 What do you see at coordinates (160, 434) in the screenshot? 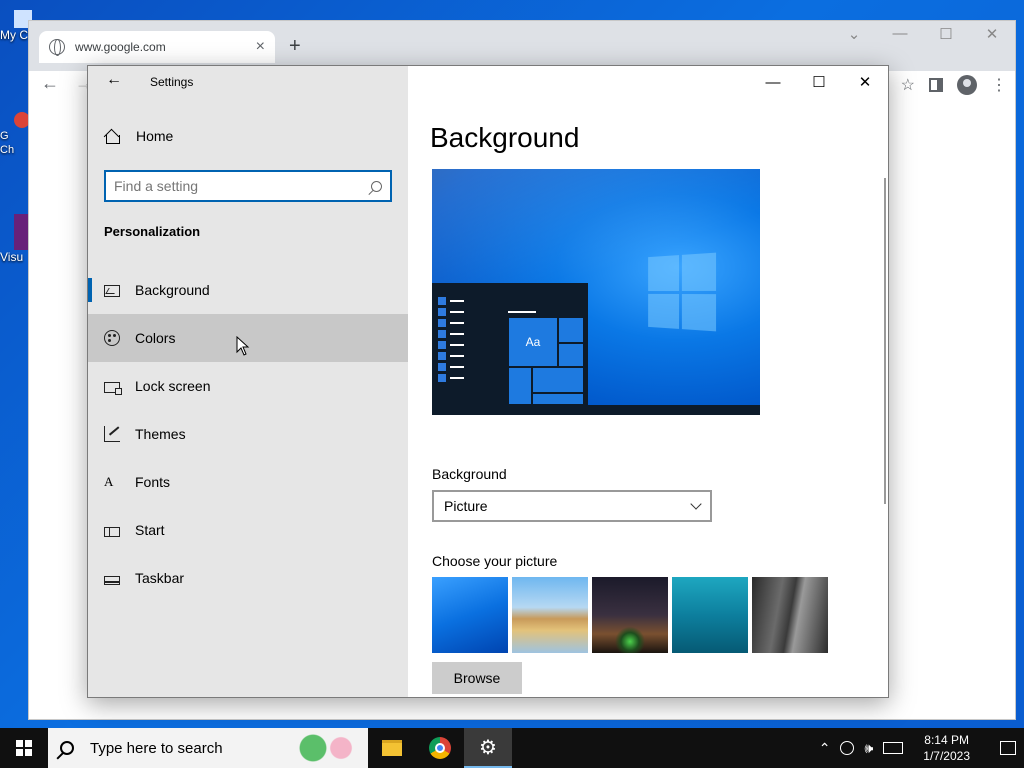
I see `sidebar-item-label: Themes` at bounding box center [160, 434].